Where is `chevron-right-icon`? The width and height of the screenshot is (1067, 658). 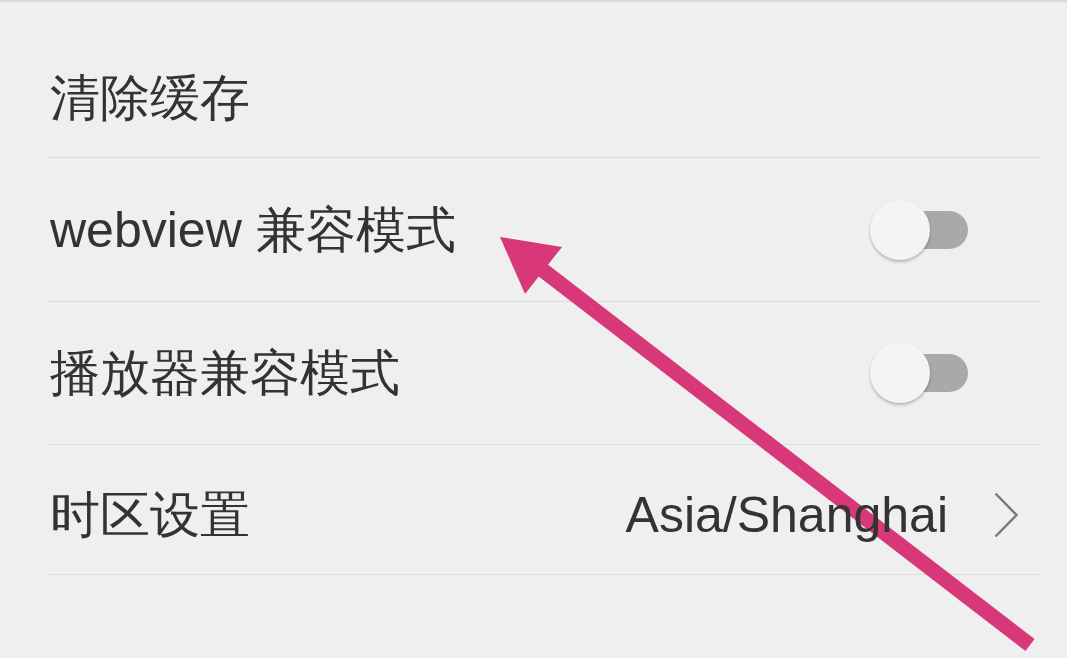
chevron-right-icon is located at coordinates (1006, 514).